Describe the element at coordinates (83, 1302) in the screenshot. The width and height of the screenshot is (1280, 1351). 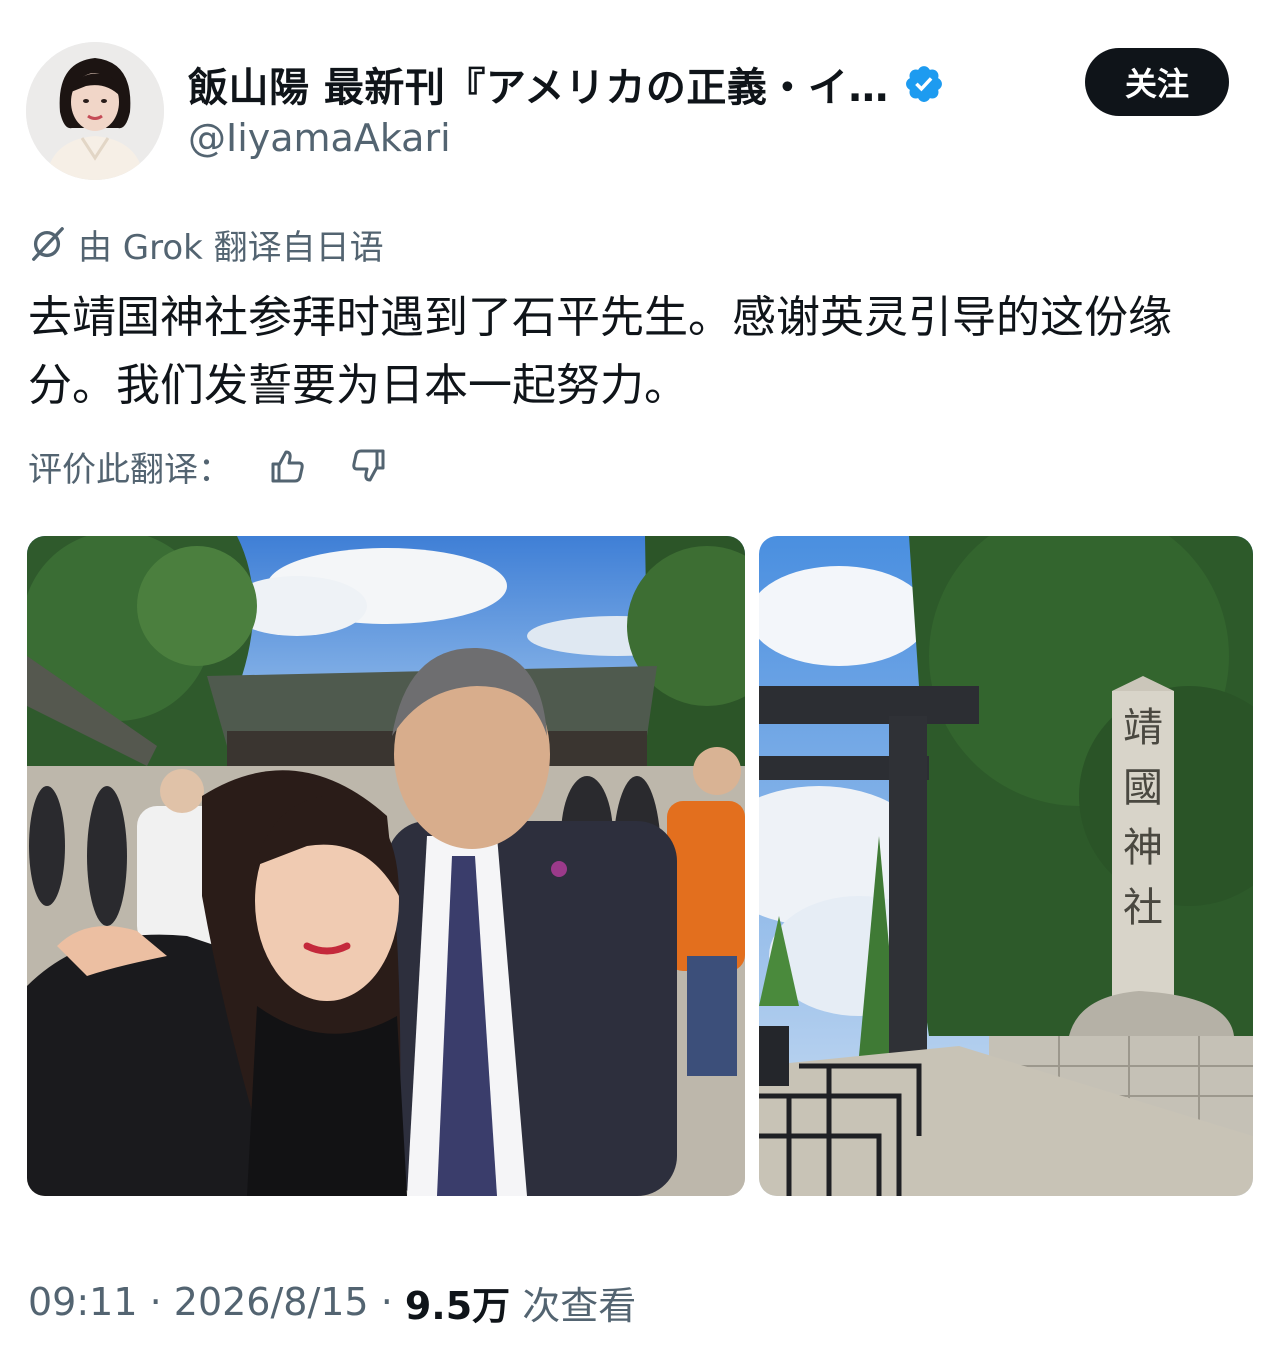
I see `tweet-time: 09:11` at that location.